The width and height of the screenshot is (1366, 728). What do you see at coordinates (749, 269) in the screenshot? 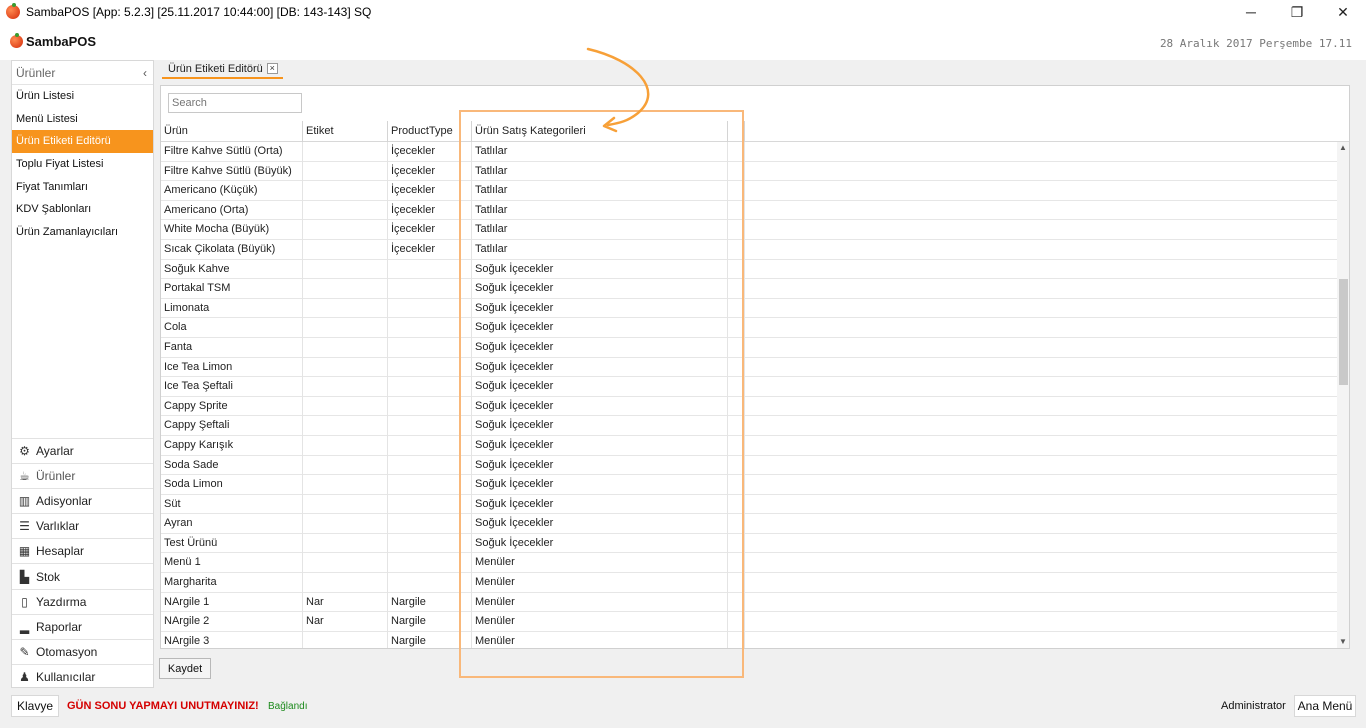
I see `table-row: Soğuk Kahve Soğuk İçecekler` at bounding box center [749, 269].